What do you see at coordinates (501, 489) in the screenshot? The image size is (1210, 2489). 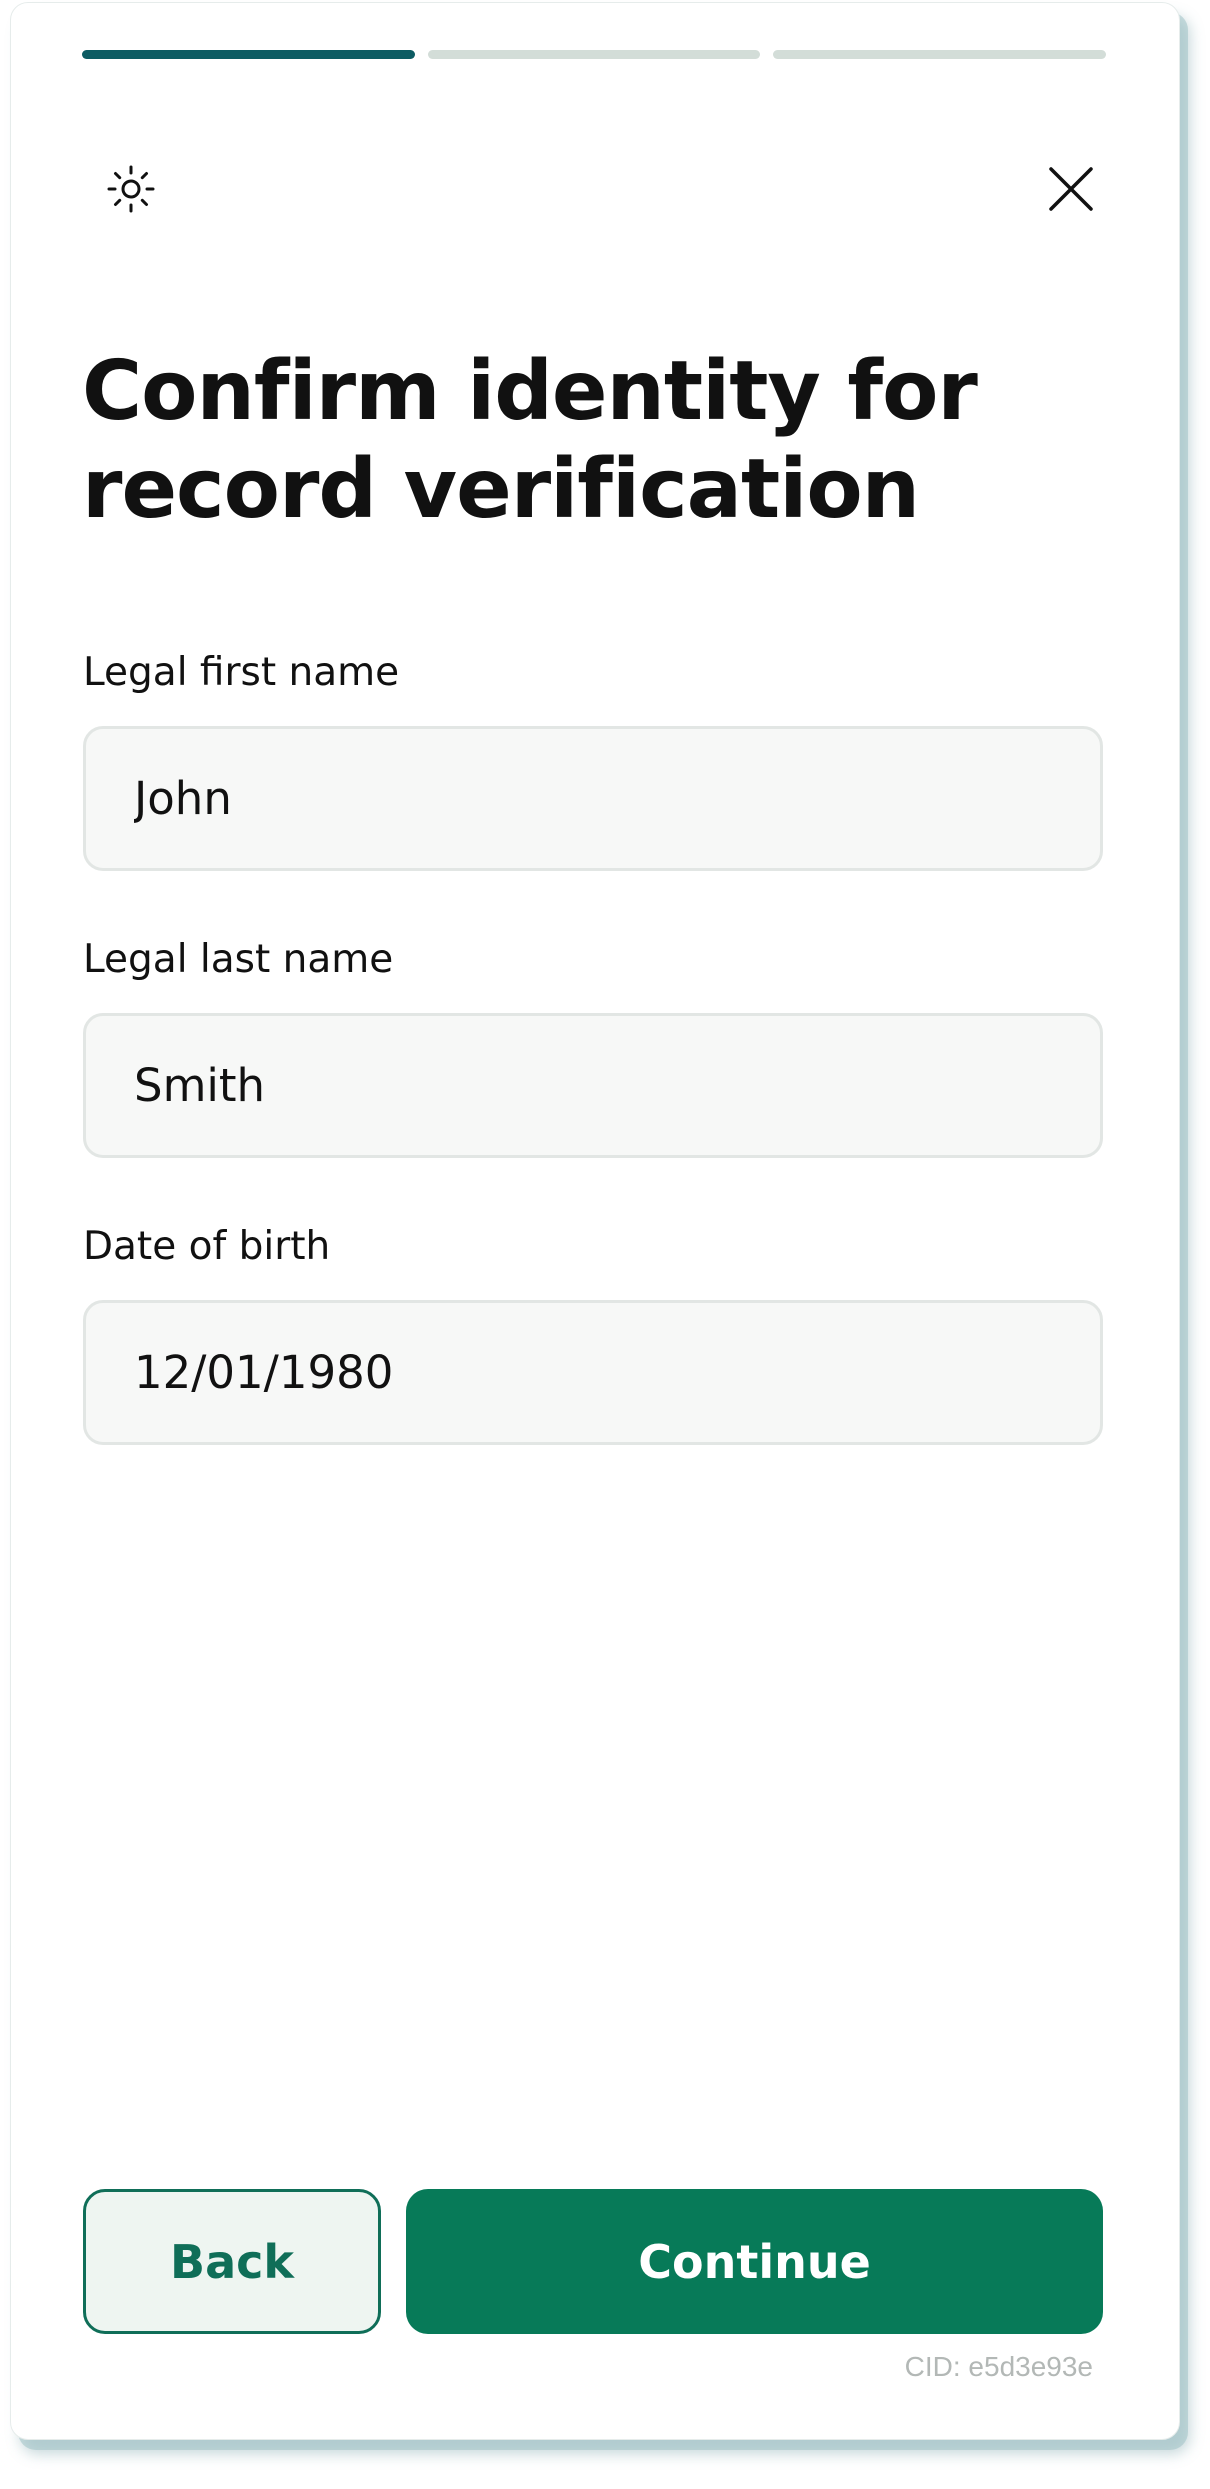 I see `page-title-line-2: record verification` at bounding box center [501, 489].